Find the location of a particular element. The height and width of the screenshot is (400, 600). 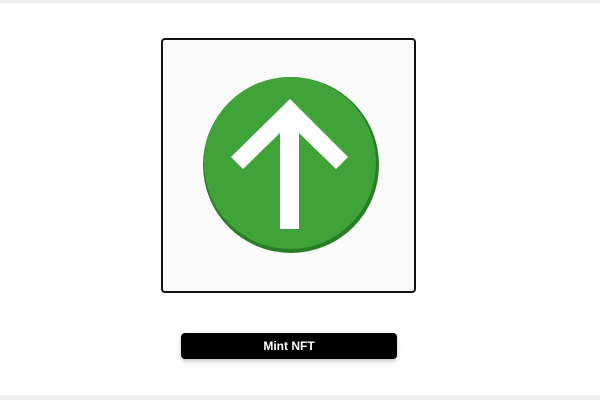

top-divider is located at coordinates (300, 1).